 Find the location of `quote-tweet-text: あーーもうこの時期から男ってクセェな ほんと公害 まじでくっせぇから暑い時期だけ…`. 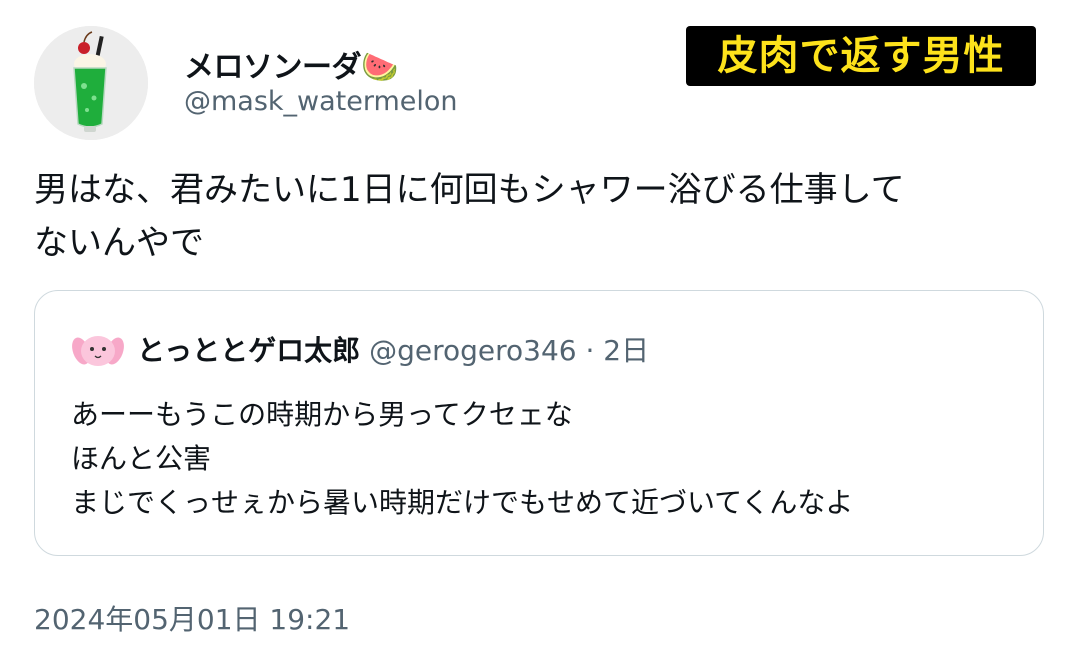

quote-tweet-text: あーーもうこの時期から男ってクセェな ほんと公害 まじでくっせぇから暑い時期だけ… is located at coordinates (462, 458).